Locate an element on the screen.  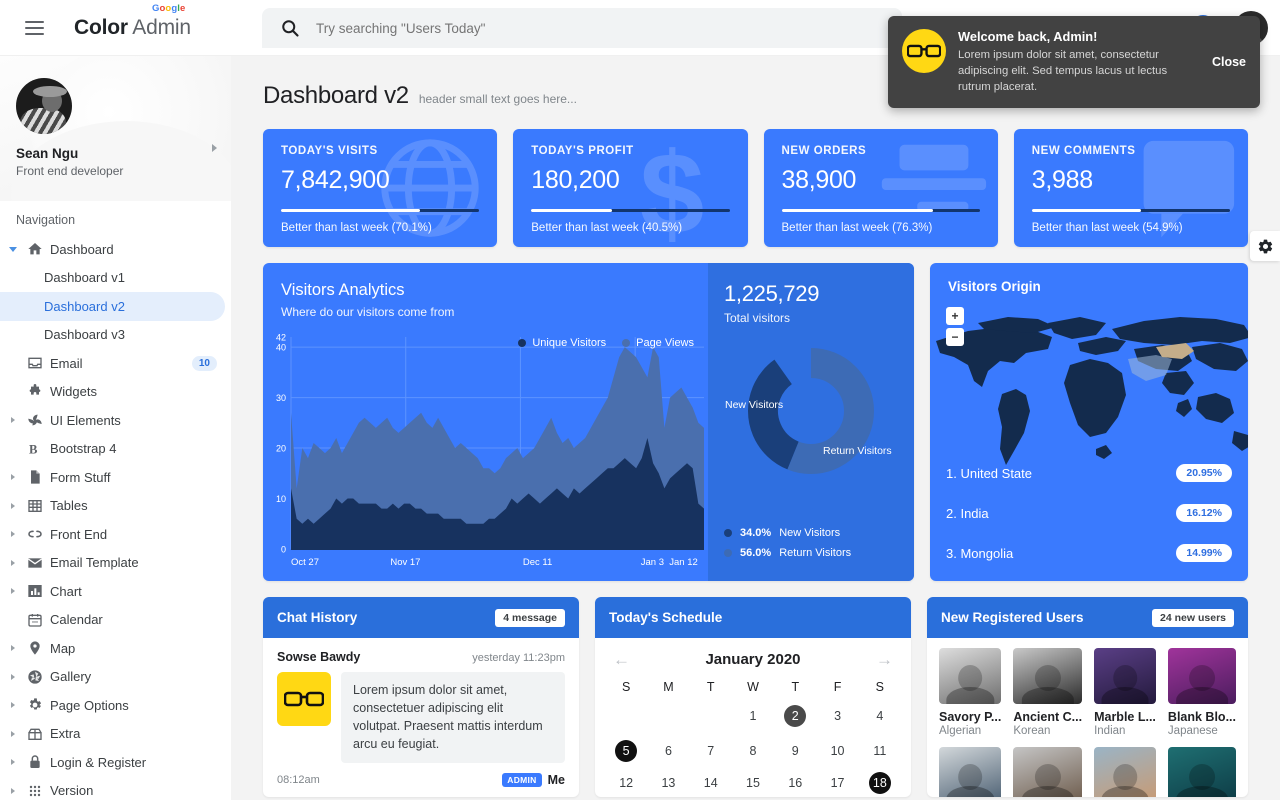
sidebar-item-email-template: Email Template is located at coordinates (115, 563).